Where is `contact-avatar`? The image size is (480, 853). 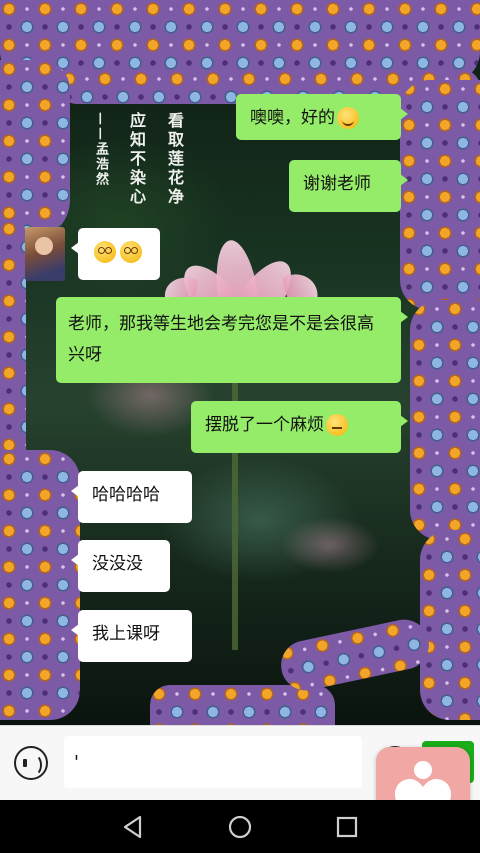 contact-avatar is located at coordinates (45, 254).